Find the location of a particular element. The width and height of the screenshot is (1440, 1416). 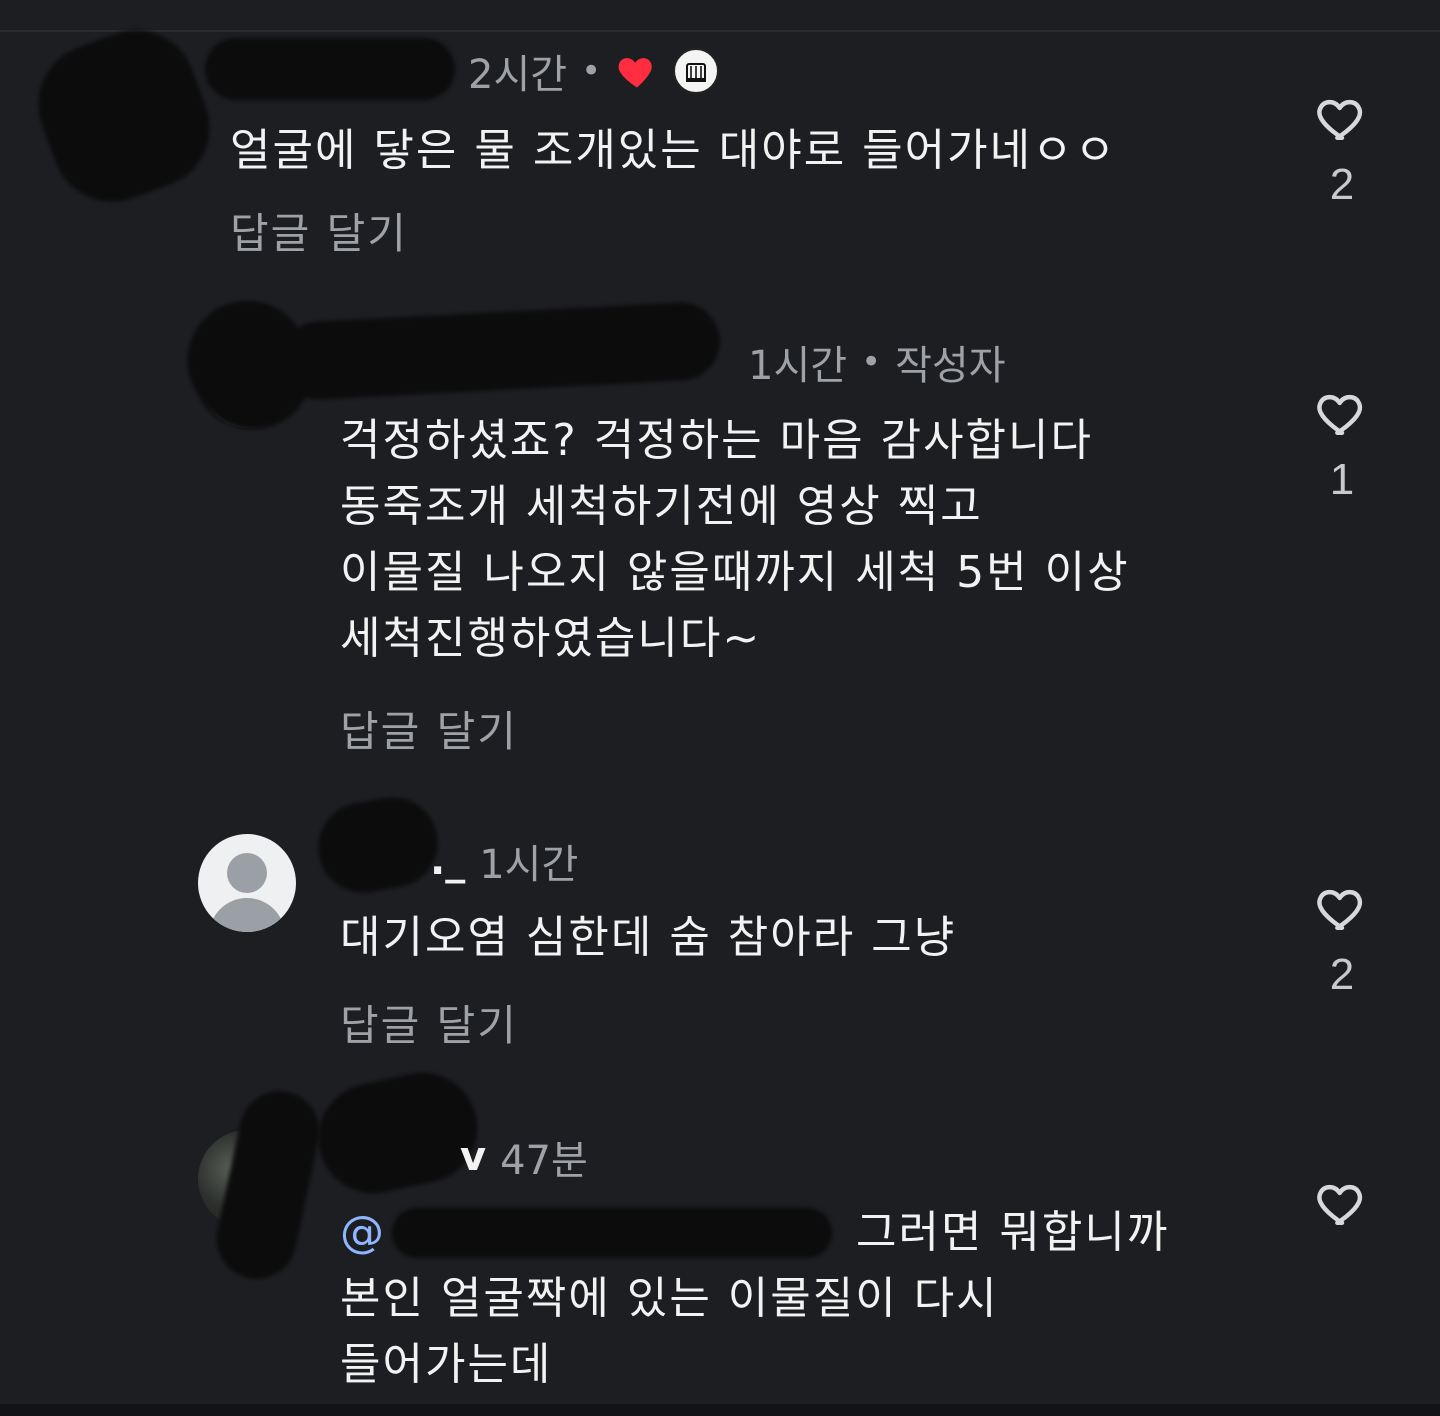

comment-line: @ 그러면 뭐합니까 is located at coordinates (754, 1233).